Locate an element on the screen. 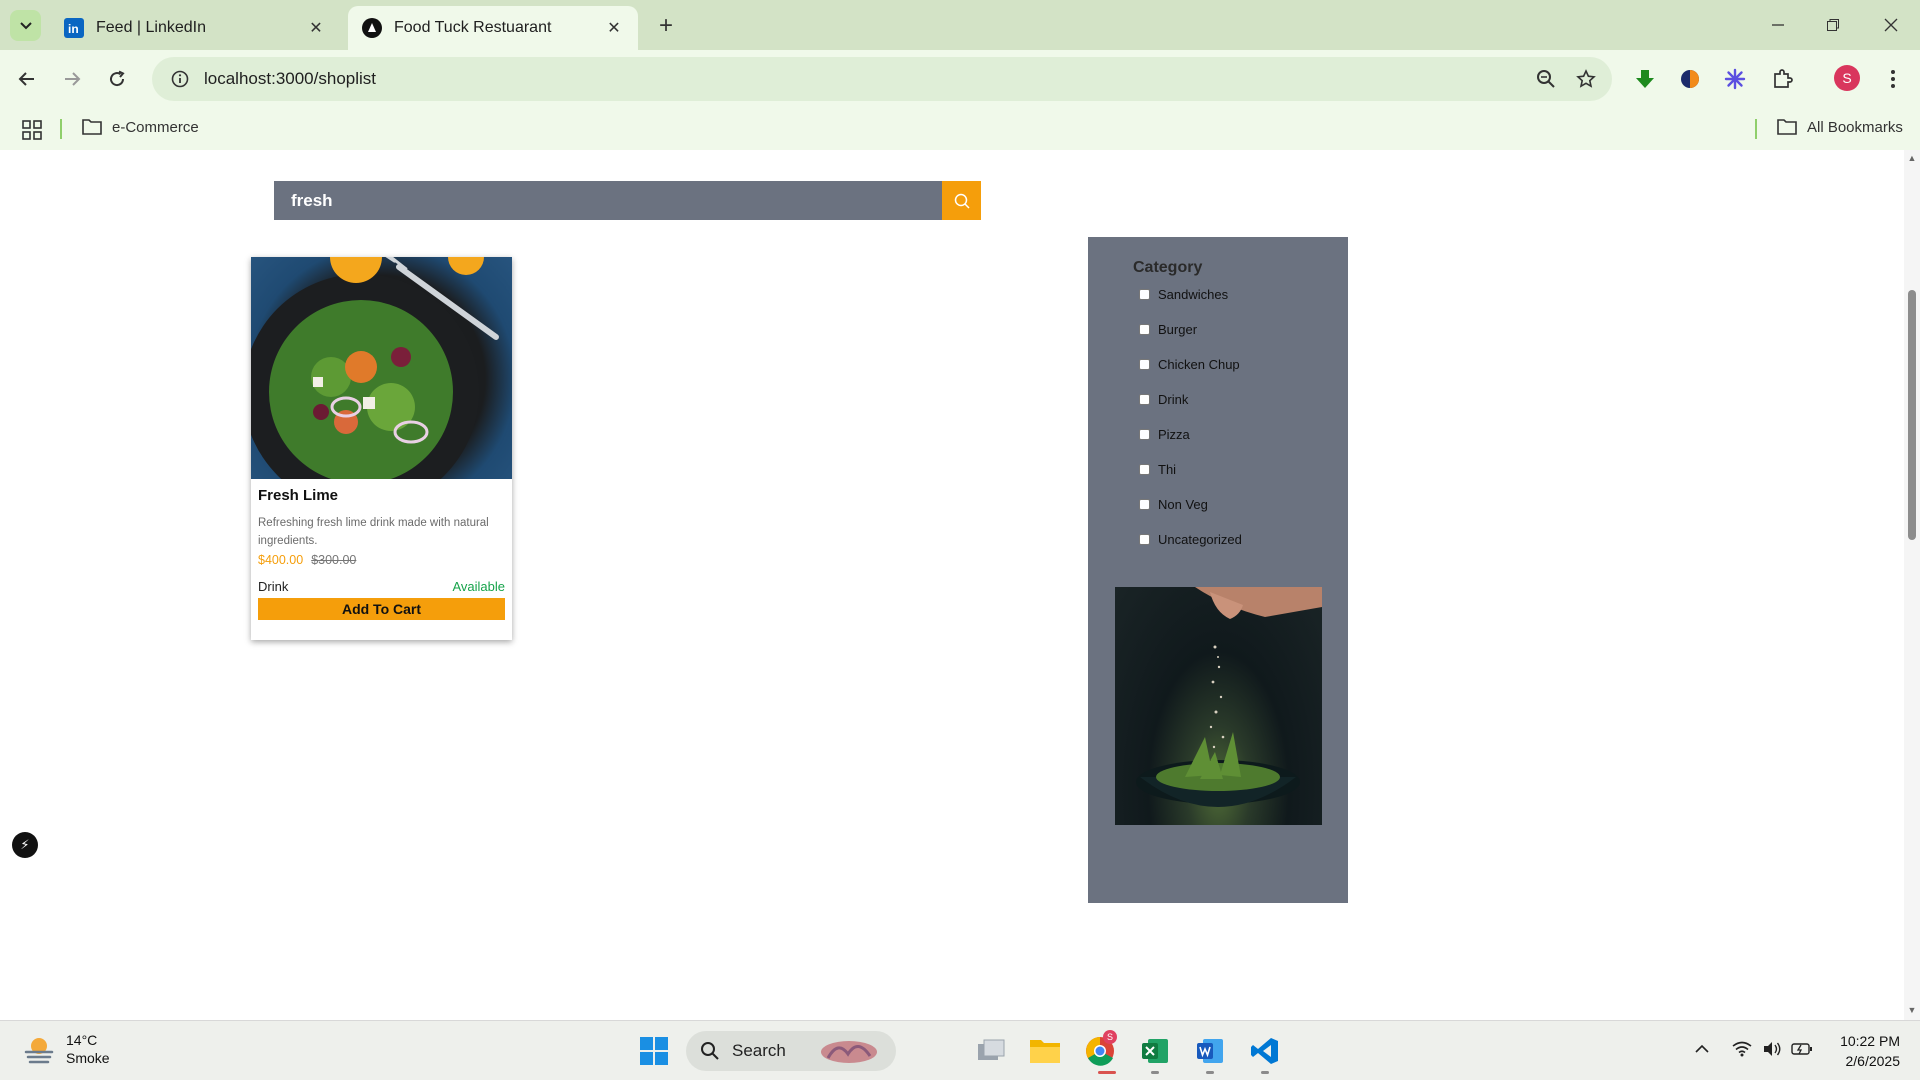 The height and width of the screenshot is (1080, 1920). scroll-thumb is located at coordinates (1912, 415).